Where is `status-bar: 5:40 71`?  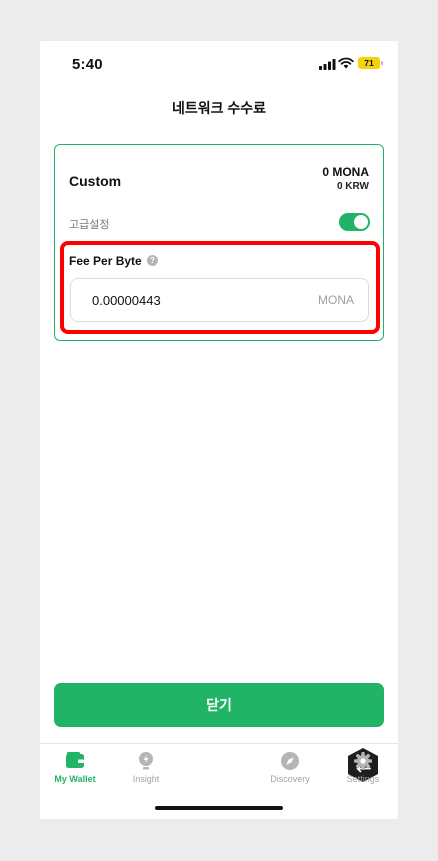
status-bar: 5:40 71 is located at coordinates (219, 64).